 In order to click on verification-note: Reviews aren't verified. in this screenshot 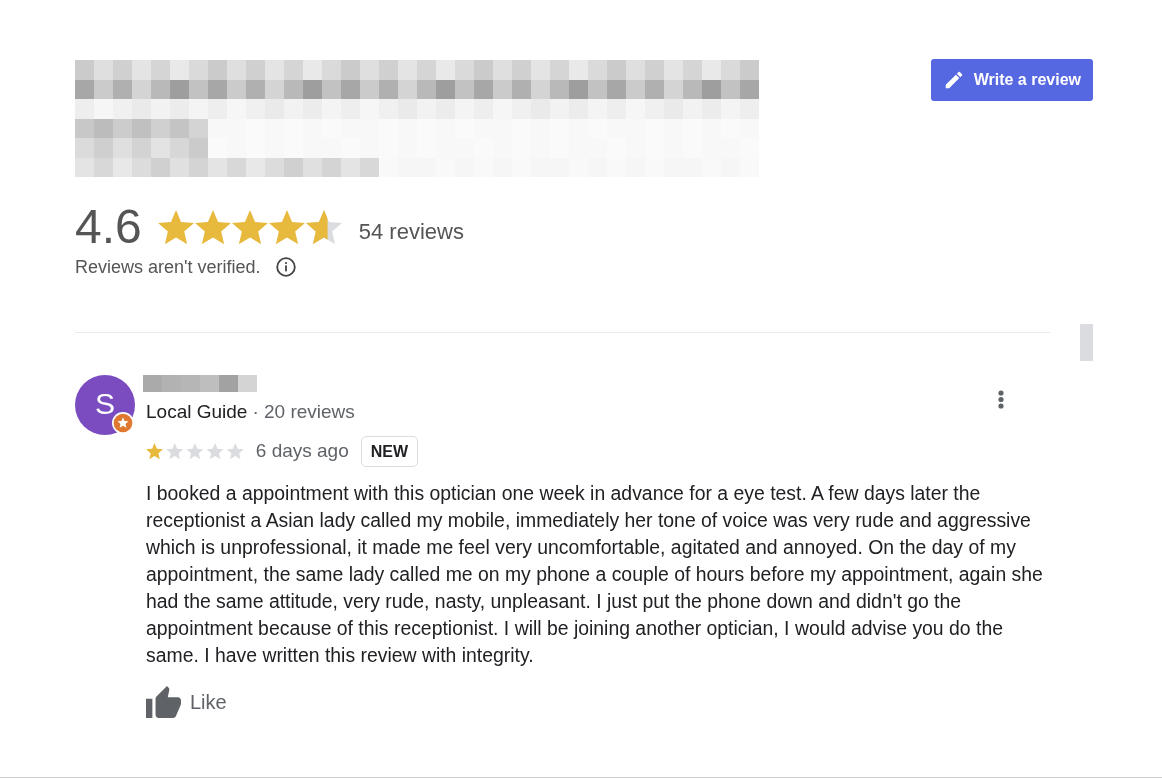, I will do `click(168, 267)`.